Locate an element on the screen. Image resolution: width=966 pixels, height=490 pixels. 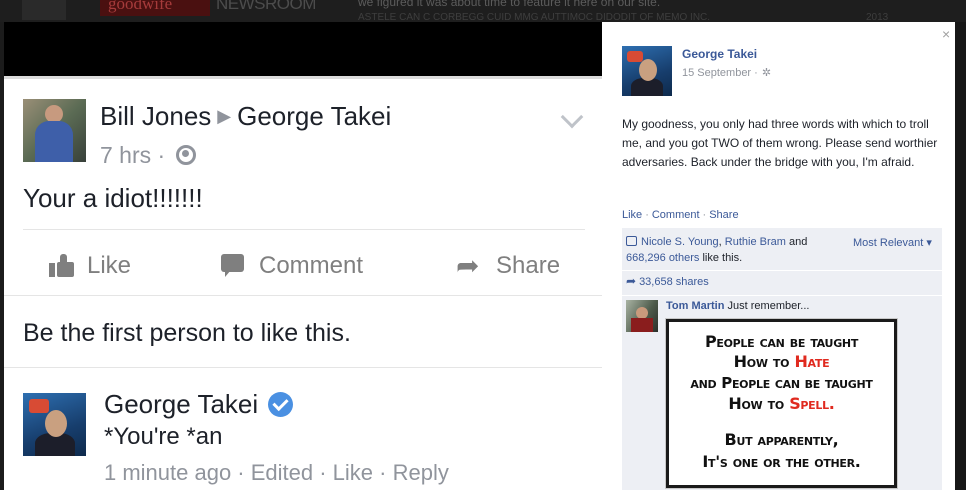
post-date-link: 15 September · is located at coordinates (720, 73).